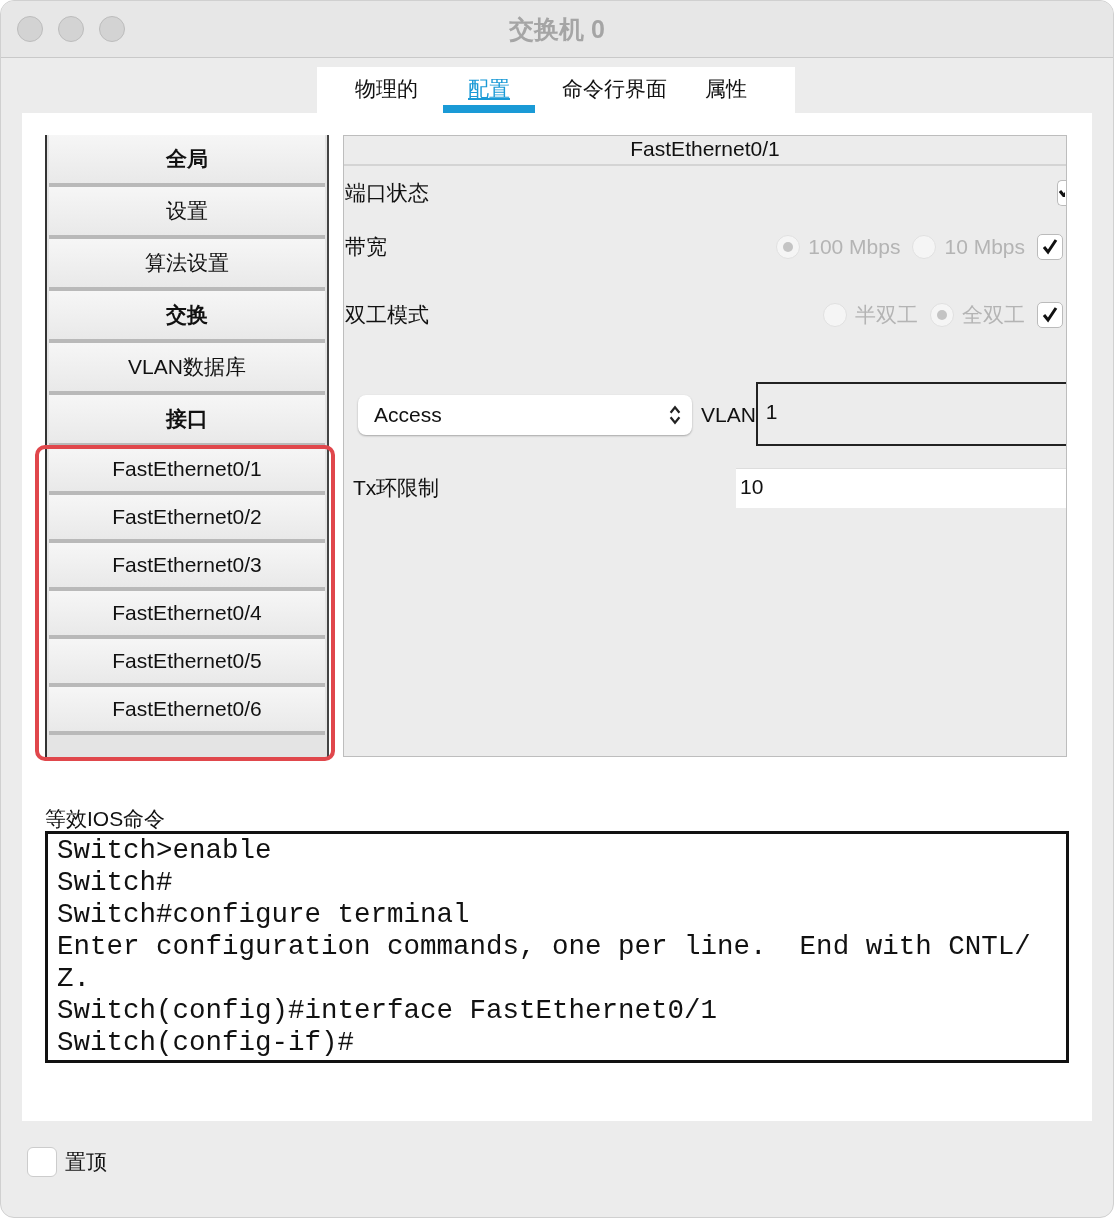 The image size is (1114, 1218). Describe the element at coordinates (525, 415) in the screenshot. I see `mode-dropdown: Access` at that location.